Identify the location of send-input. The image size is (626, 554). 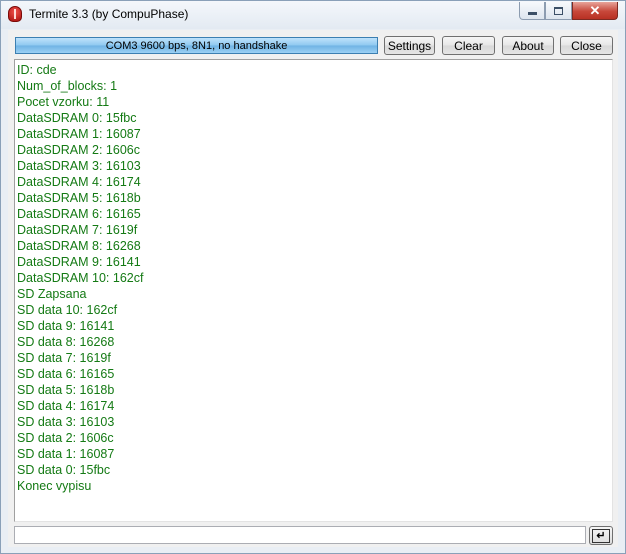
(300, 535).